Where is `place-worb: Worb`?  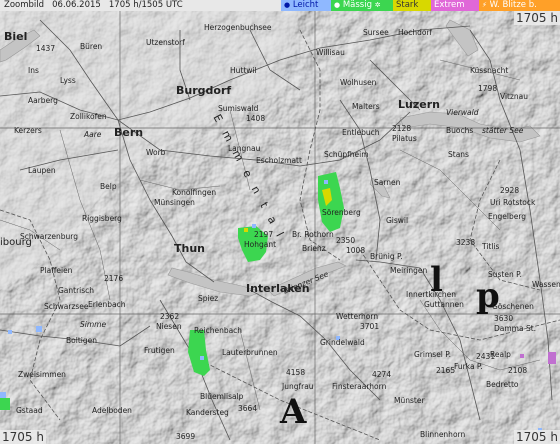 place-worb: Worb is located at coordinates (155, 152).